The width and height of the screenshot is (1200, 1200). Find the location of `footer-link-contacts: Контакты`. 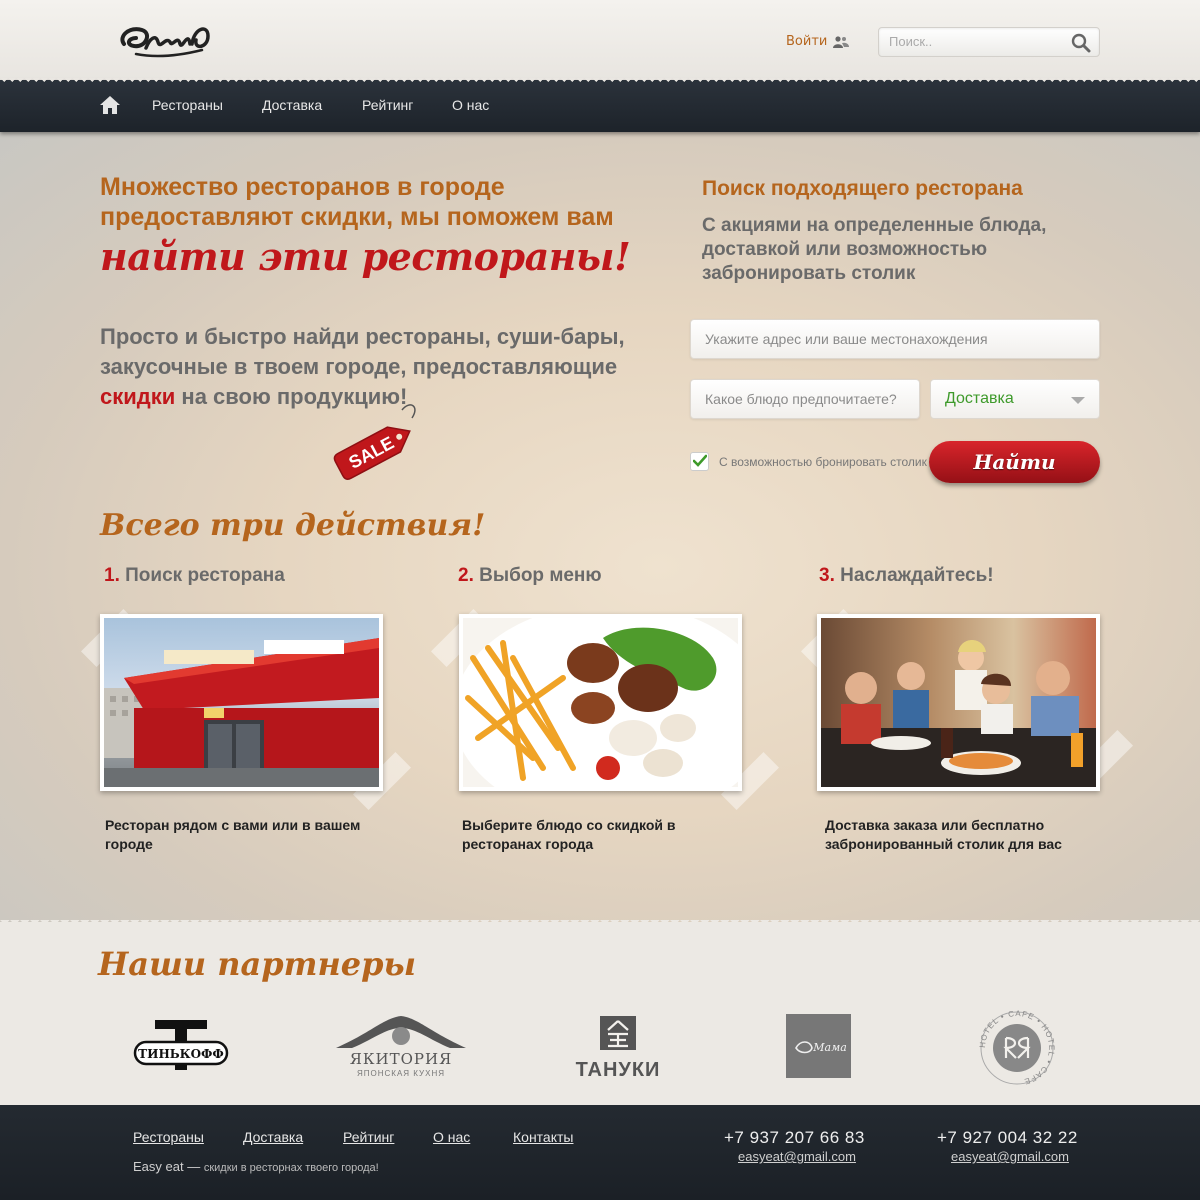

footer-link-contacts: Контакты is located at coordinates (543, 1137).